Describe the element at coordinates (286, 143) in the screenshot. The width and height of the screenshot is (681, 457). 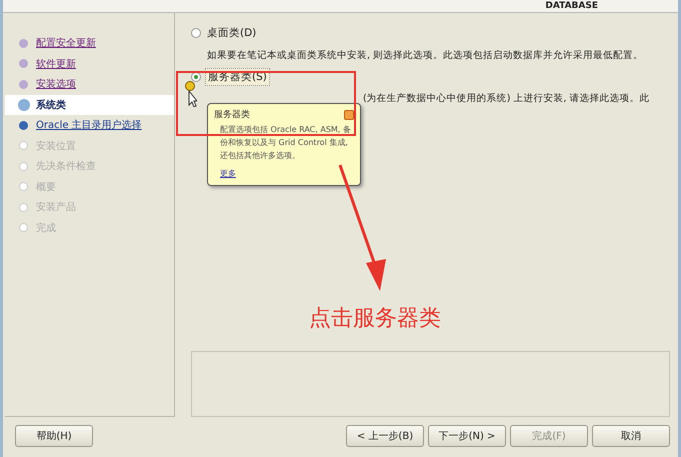
I see `tooltip-text: 配置选项包括 Oracle RAC, ASM, 备份和恢复以及与 Grid Control 集成, 还包括其他许多选项。` at that location.